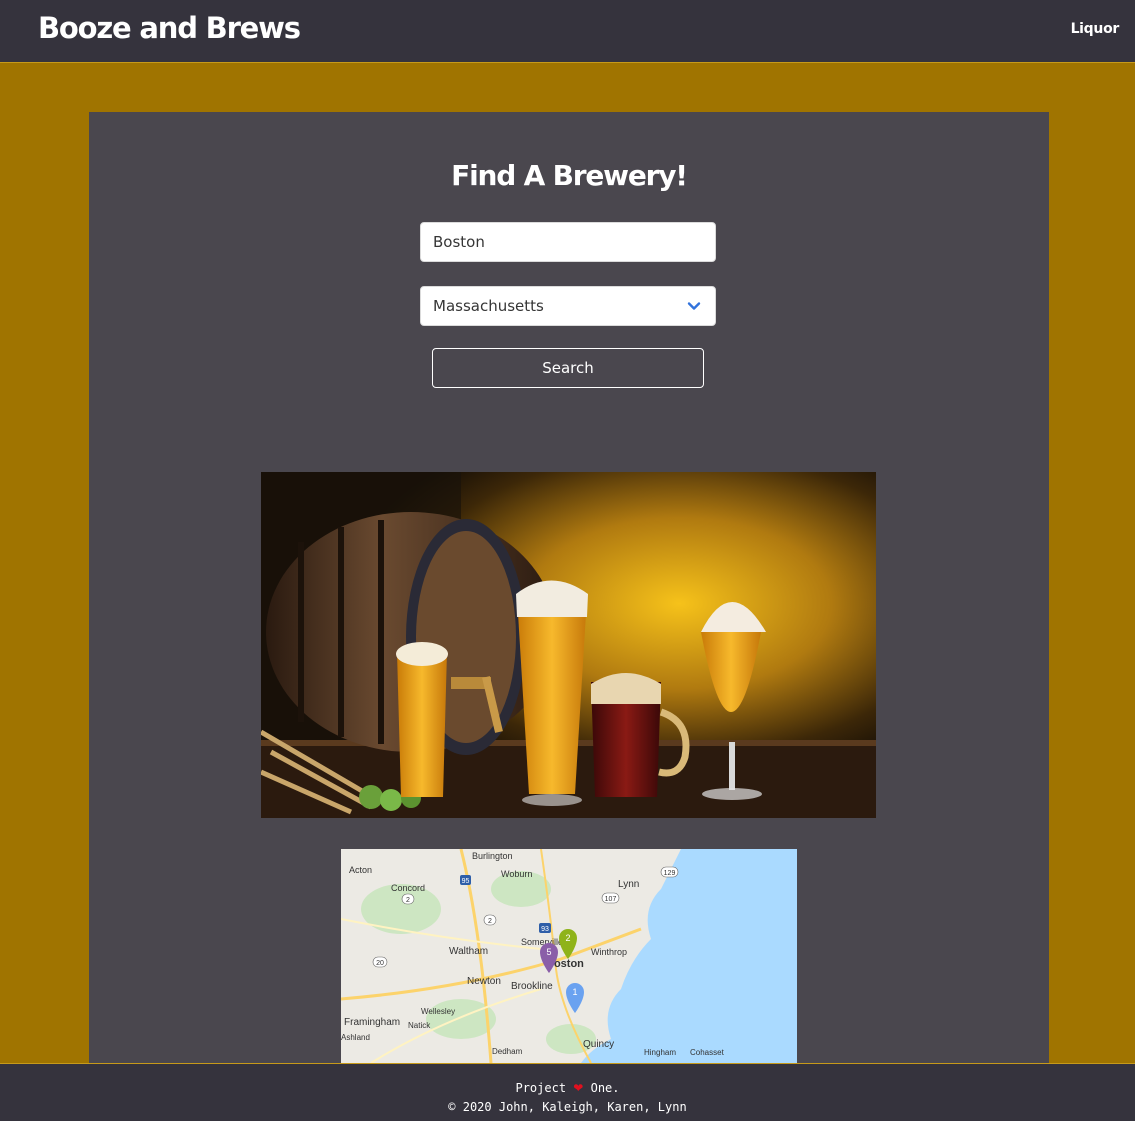 This screenshot has height=1121, width=1135. Describe the element at coordinates (569, 175) in the screenshot. I see `page-title: Find A Brewery!` at that location.